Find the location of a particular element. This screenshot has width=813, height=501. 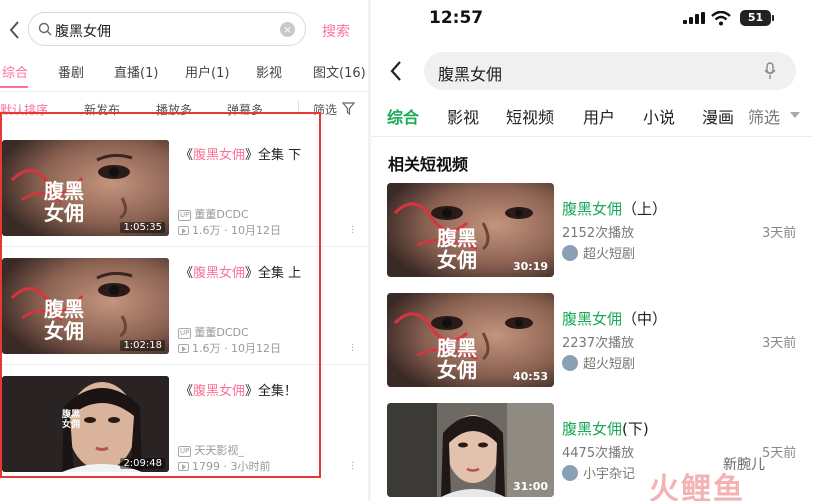

category-tabs: 综合 影视 短视频 用户 小说 漫画 筛选 is located at coordinates (592, 116).